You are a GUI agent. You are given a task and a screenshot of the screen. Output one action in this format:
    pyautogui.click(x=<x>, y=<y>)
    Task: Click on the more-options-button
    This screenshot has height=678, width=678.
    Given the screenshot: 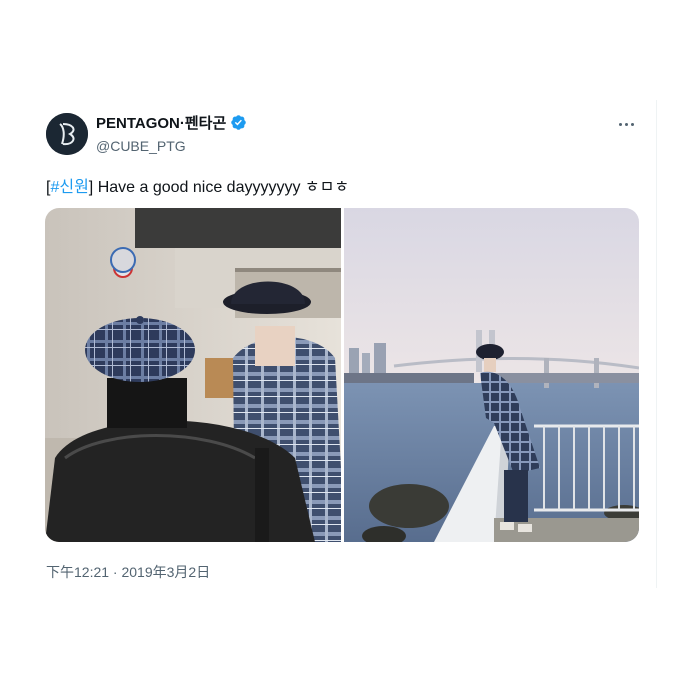 What is the action you would take?
    pyautogui.click(x=626, y=124)
    